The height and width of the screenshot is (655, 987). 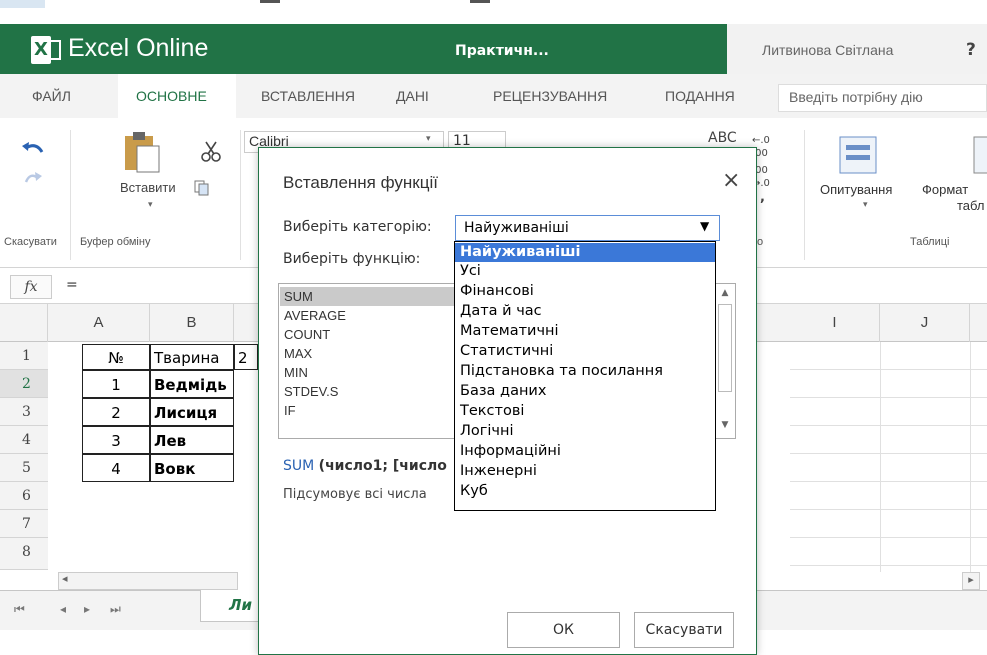 What do you see at coordinates (827, 50) in the screenshot?
I see `user-name: Литвинова Світлана` at bounding box center [827, 50].